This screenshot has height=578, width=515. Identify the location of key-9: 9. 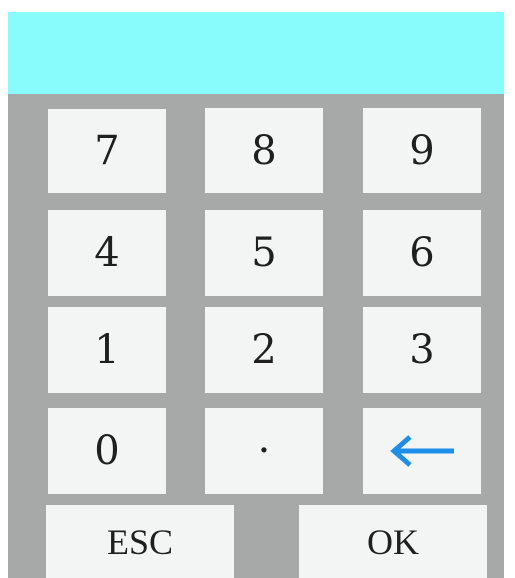
(422, 150).